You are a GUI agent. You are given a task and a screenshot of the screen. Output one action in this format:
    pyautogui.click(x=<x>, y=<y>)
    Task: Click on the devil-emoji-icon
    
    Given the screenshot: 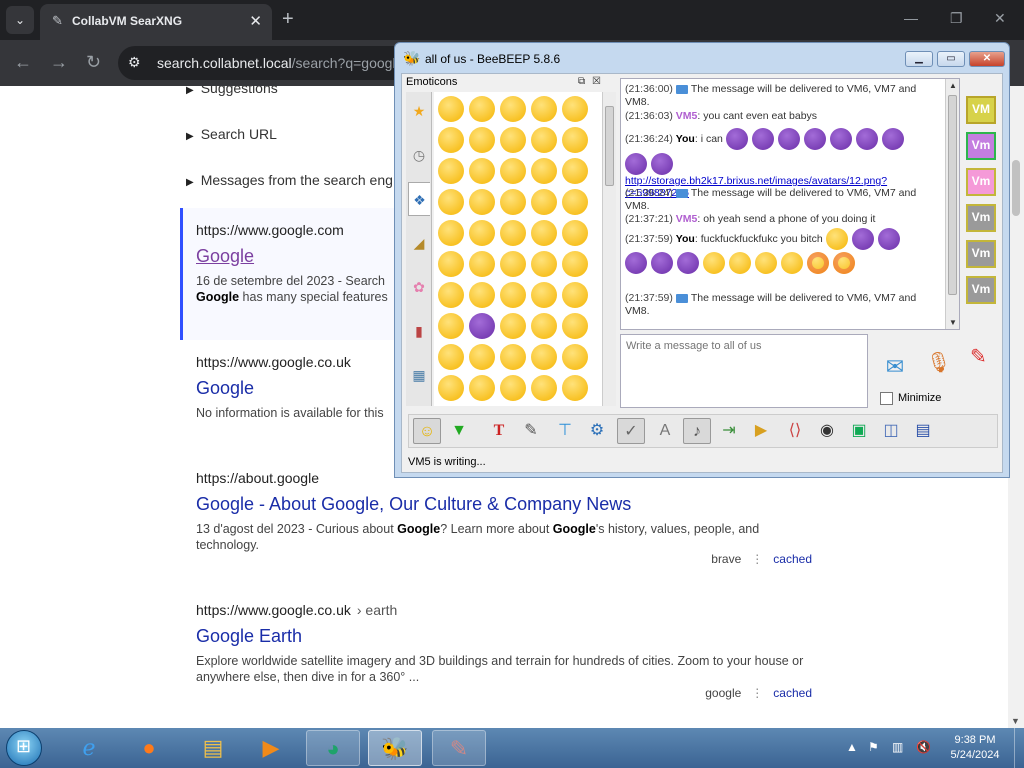 What is the action you would take?
    pyautogui.click(x=482, y=326)
    